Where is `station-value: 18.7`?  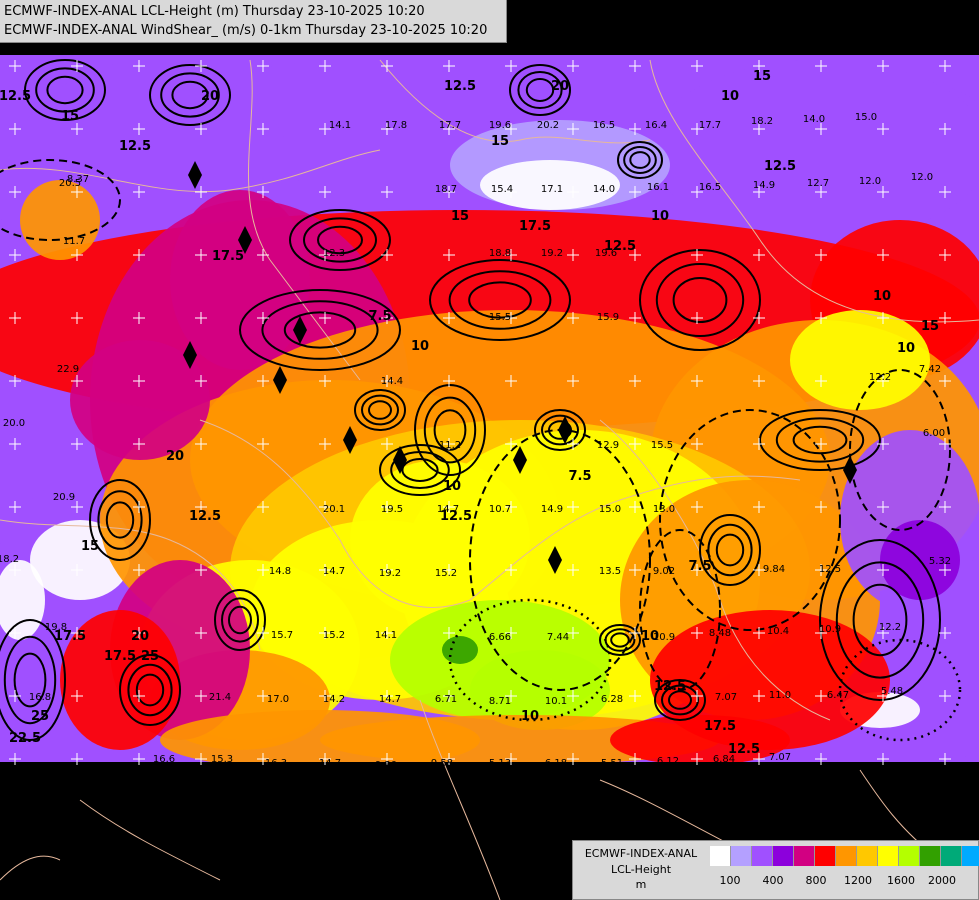 station-value: 18.7 is located at coordinates (446, 189).